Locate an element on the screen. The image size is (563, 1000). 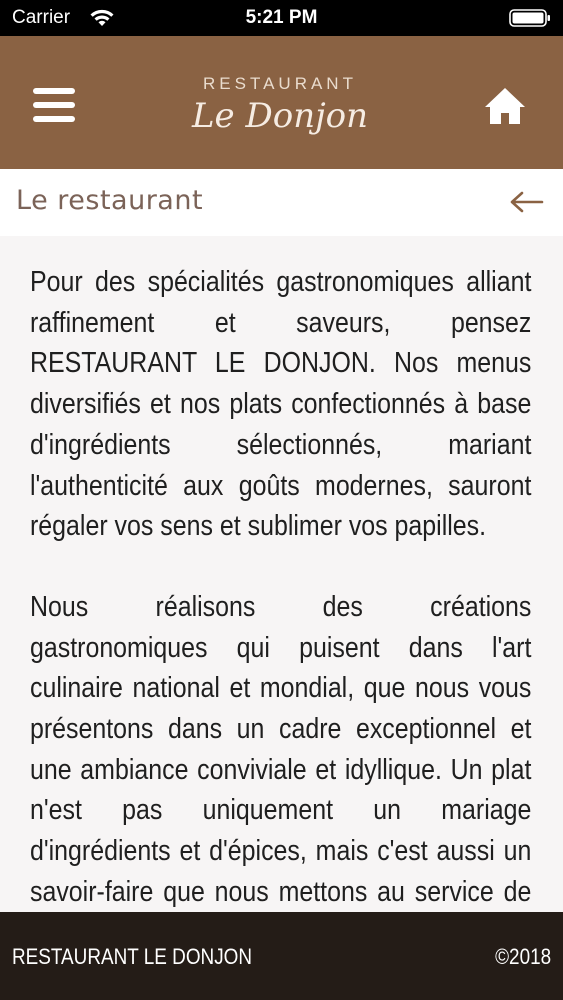
page-title: Le restaurant is located at coordinates (110, 200).